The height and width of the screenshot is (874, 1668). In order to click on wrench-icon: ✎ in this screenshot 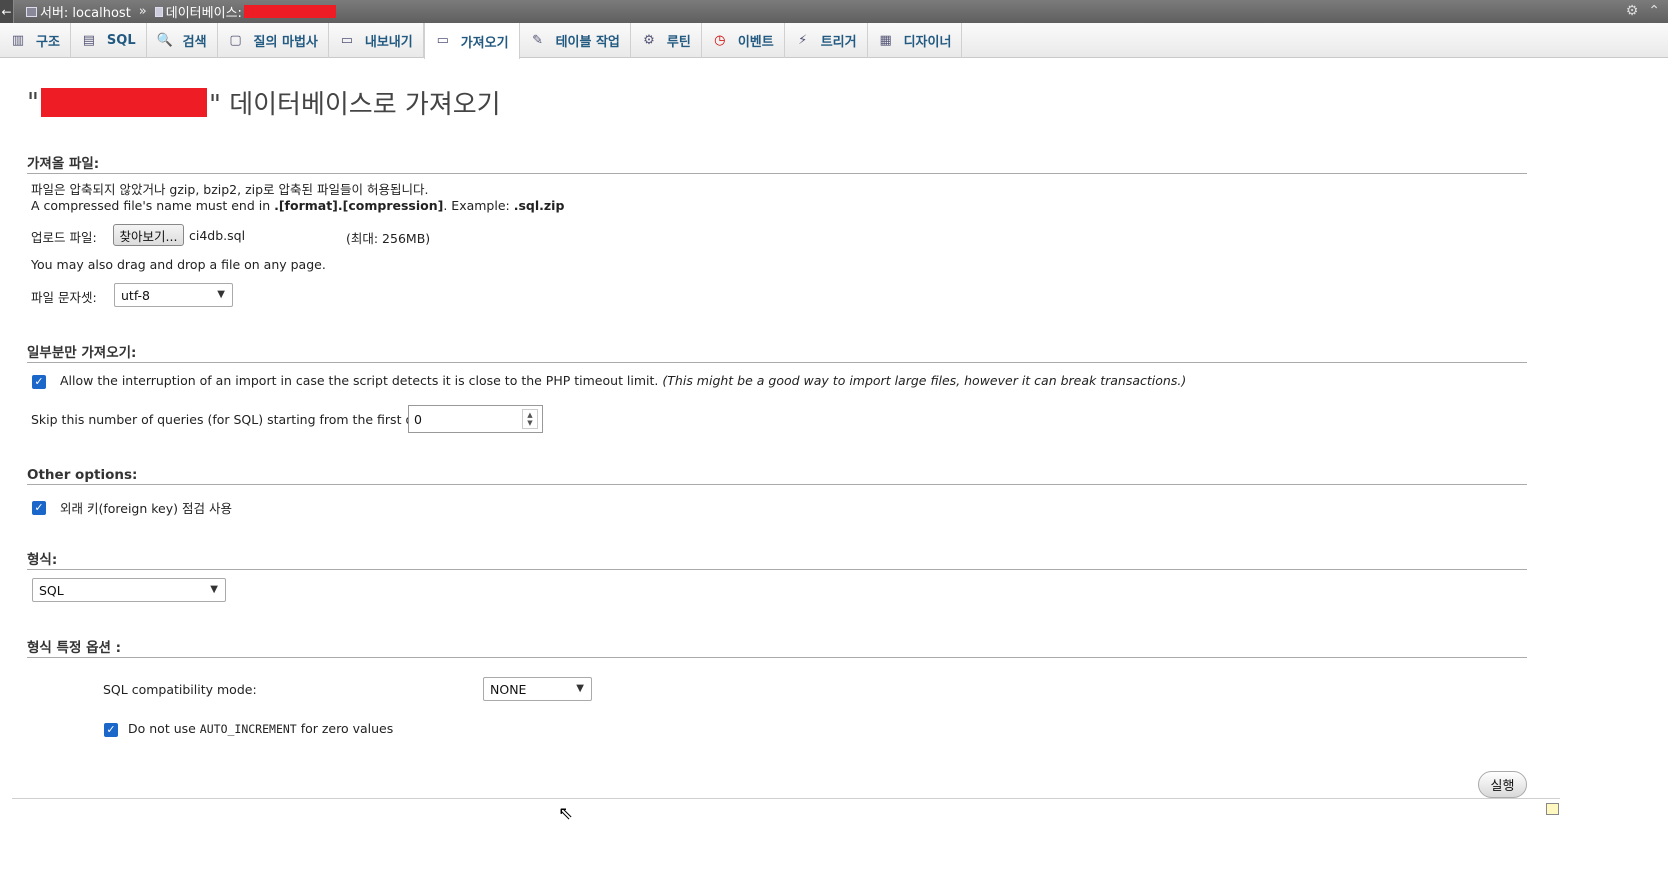, I will do `click(538, 40)`.